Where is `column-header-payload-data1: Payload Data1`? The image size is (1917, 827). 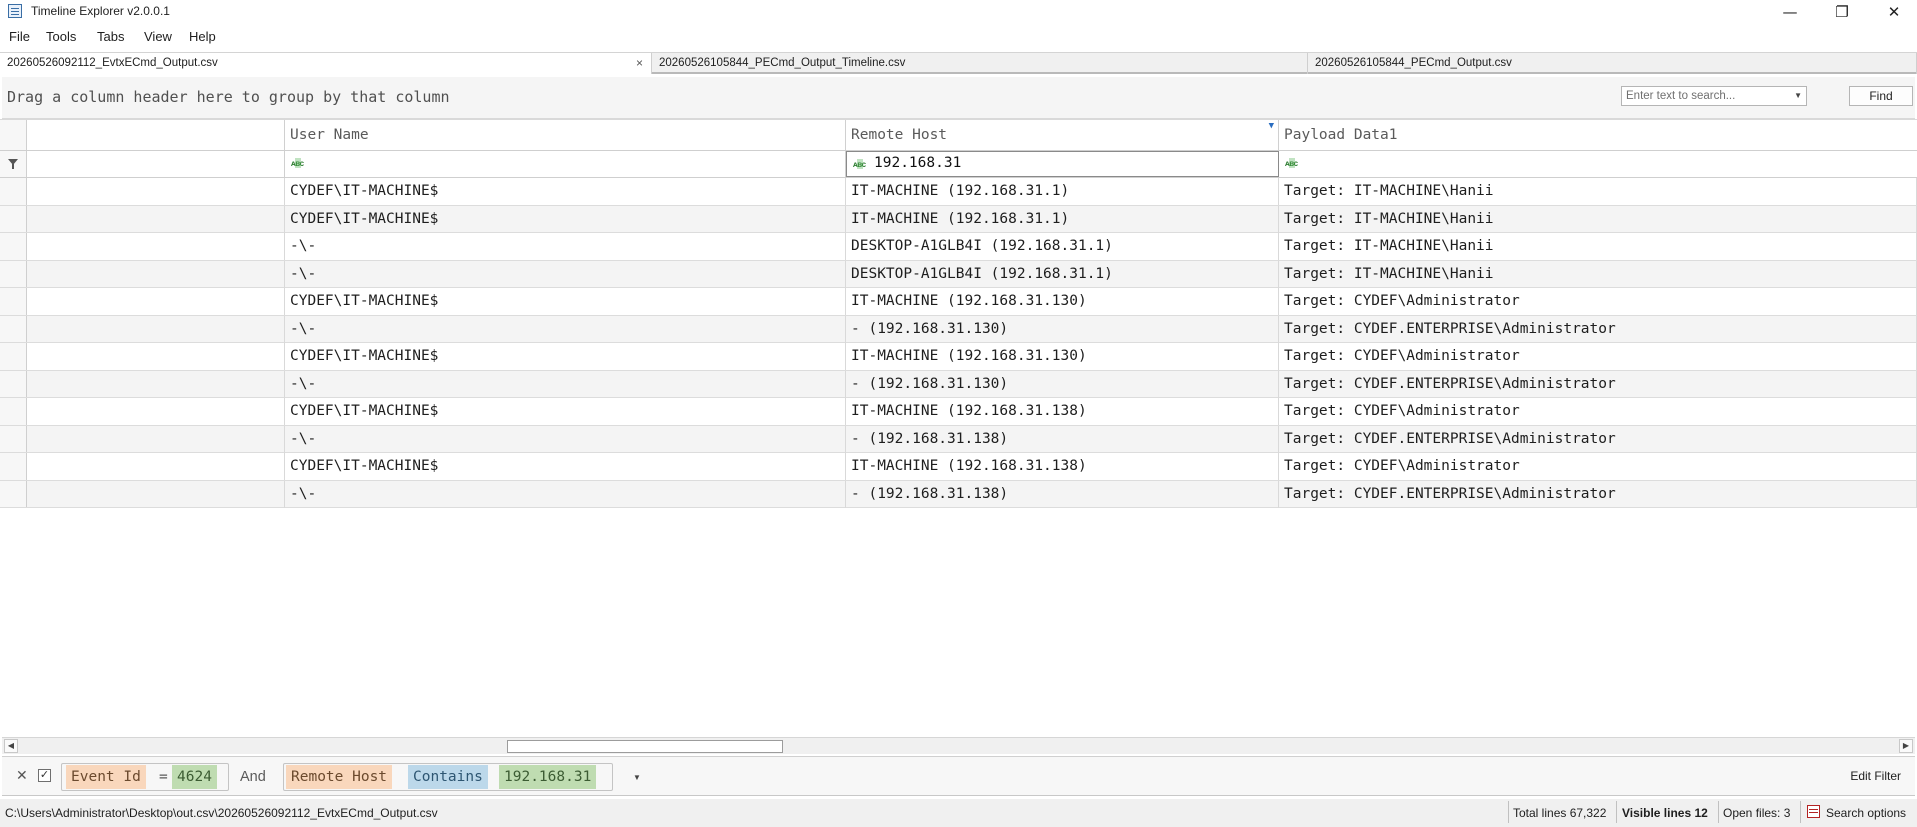 column-header-payload-data1: Payload Data1 is located at coordinates (1598, 135).